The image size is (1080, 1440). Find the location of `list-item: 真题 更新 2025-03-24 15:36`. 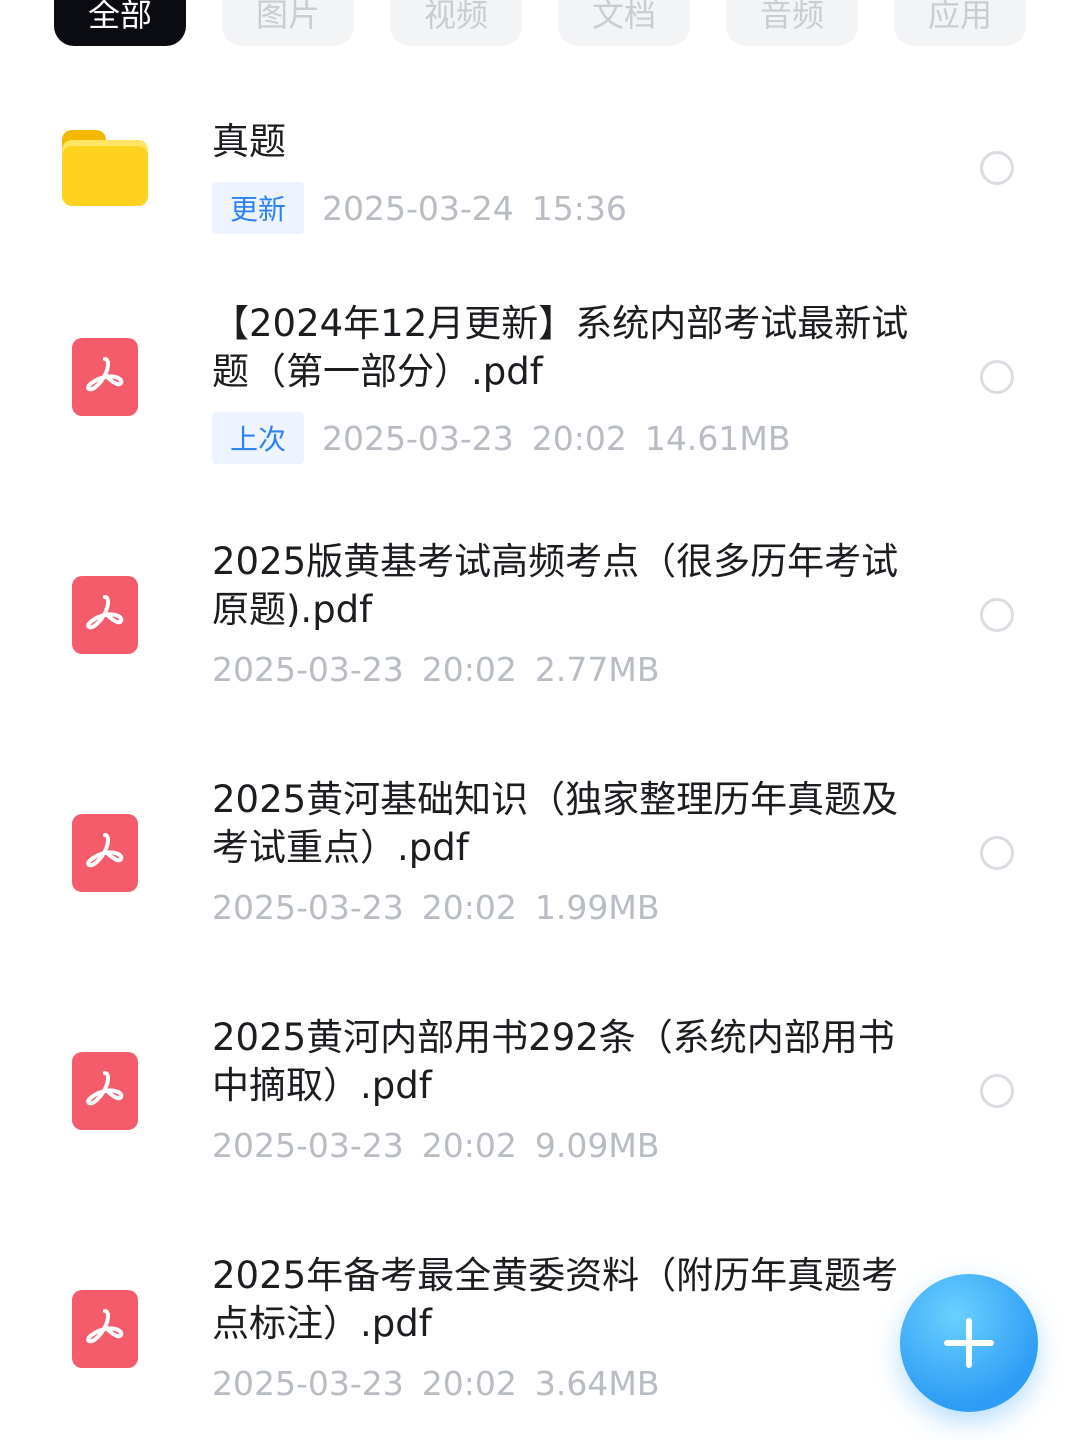

list-item: 真题 更新 2025-03-24 15:36 is located at coordinates (540, 190).